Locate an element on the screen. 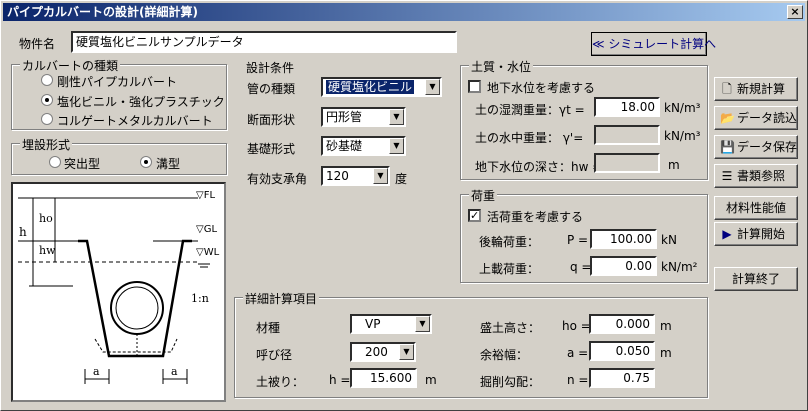 This screenshot has height=411, width=808. live-load-label: 活荷重を考慮する is located at coordinates (535, 217).